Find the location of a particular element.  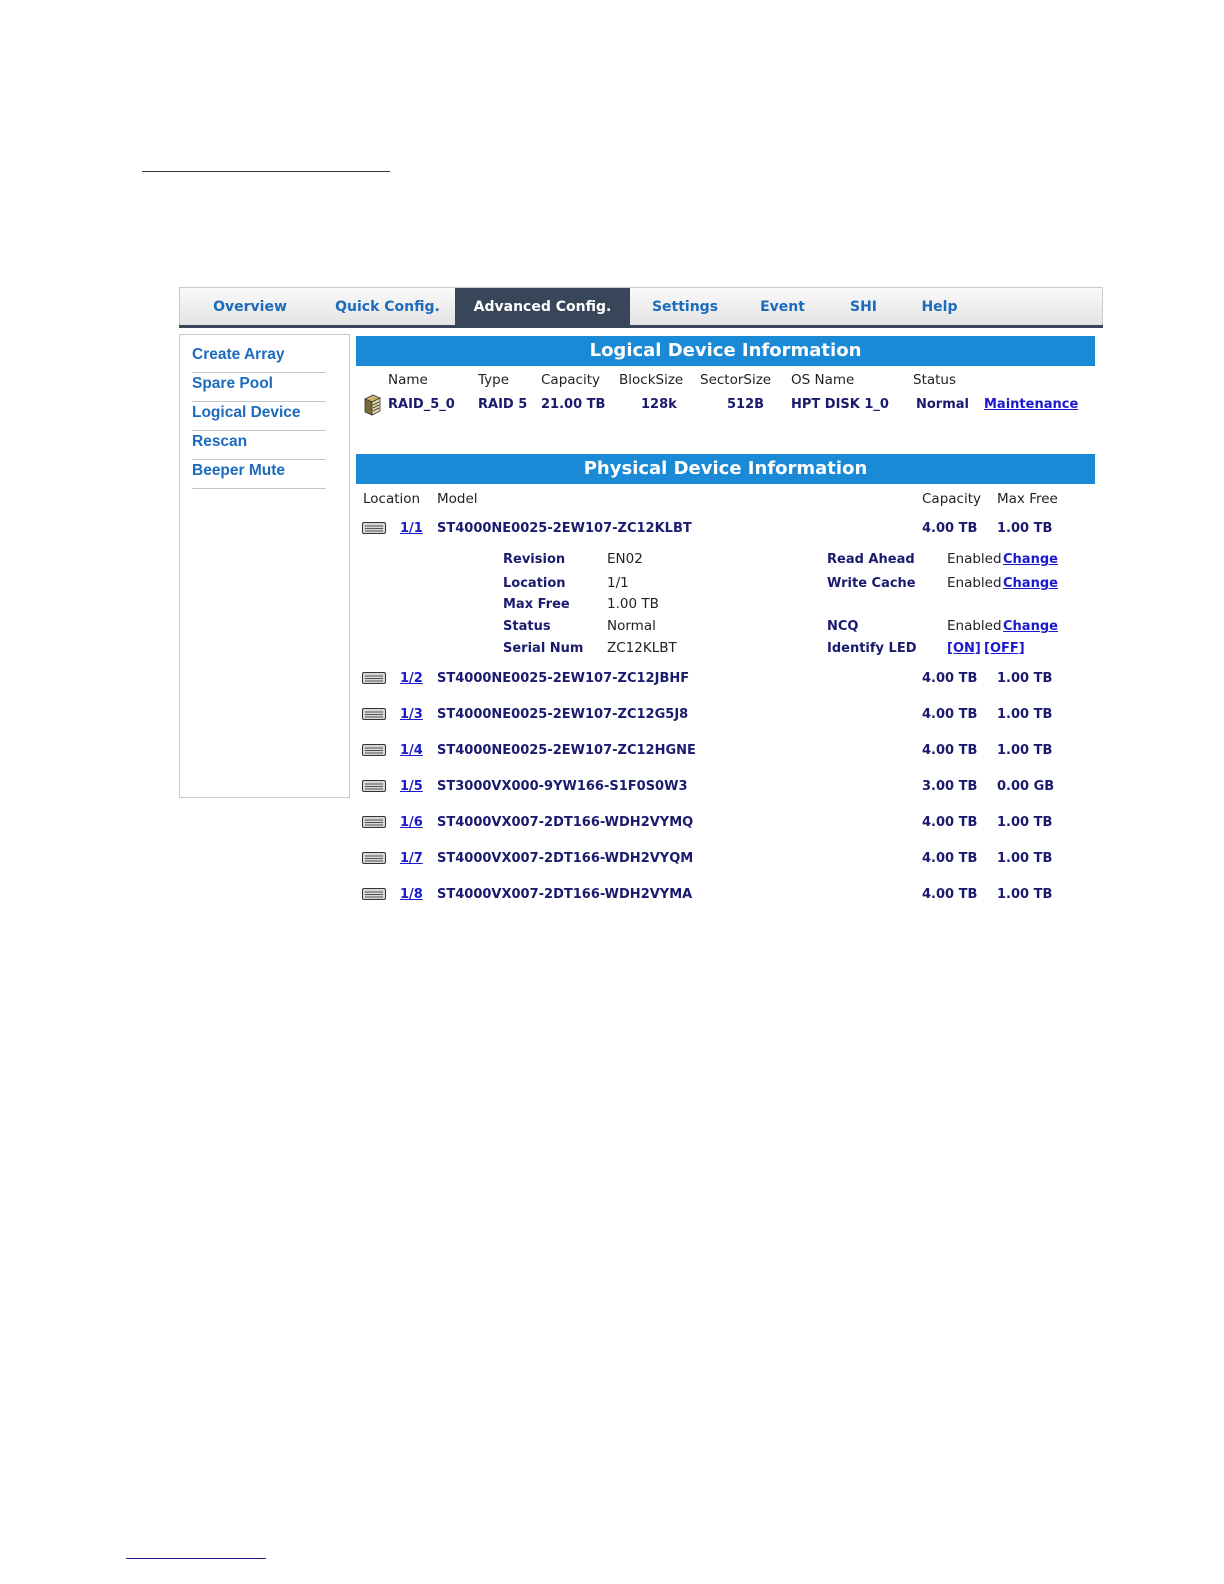

device-location-link: 1/1 is located at coordinates (411, 528).